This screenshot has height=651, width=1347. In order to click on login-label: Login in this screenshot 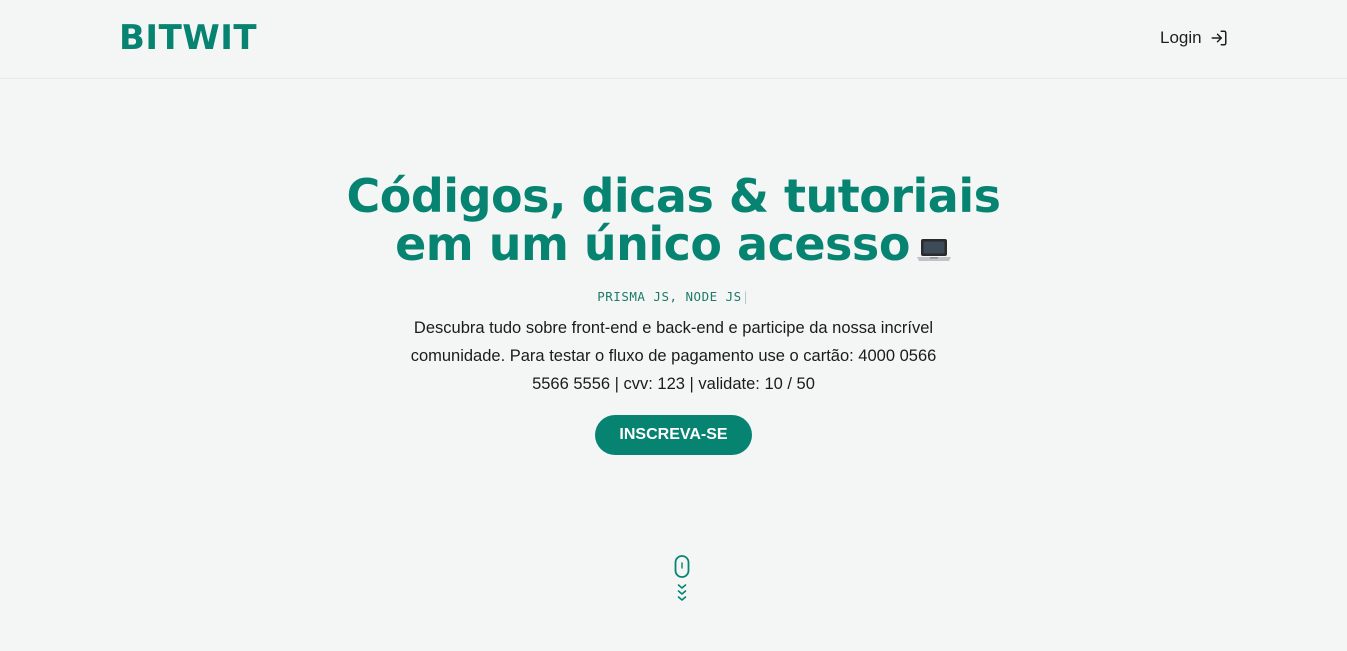, I will do `click(1181, 37)`.